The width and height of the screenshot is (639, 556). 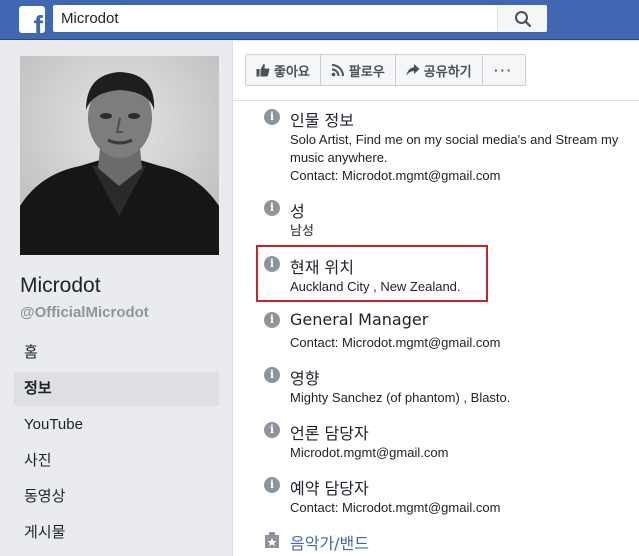 I want to click on nav-item-posts: 게시물, so click(x=116, y=533).